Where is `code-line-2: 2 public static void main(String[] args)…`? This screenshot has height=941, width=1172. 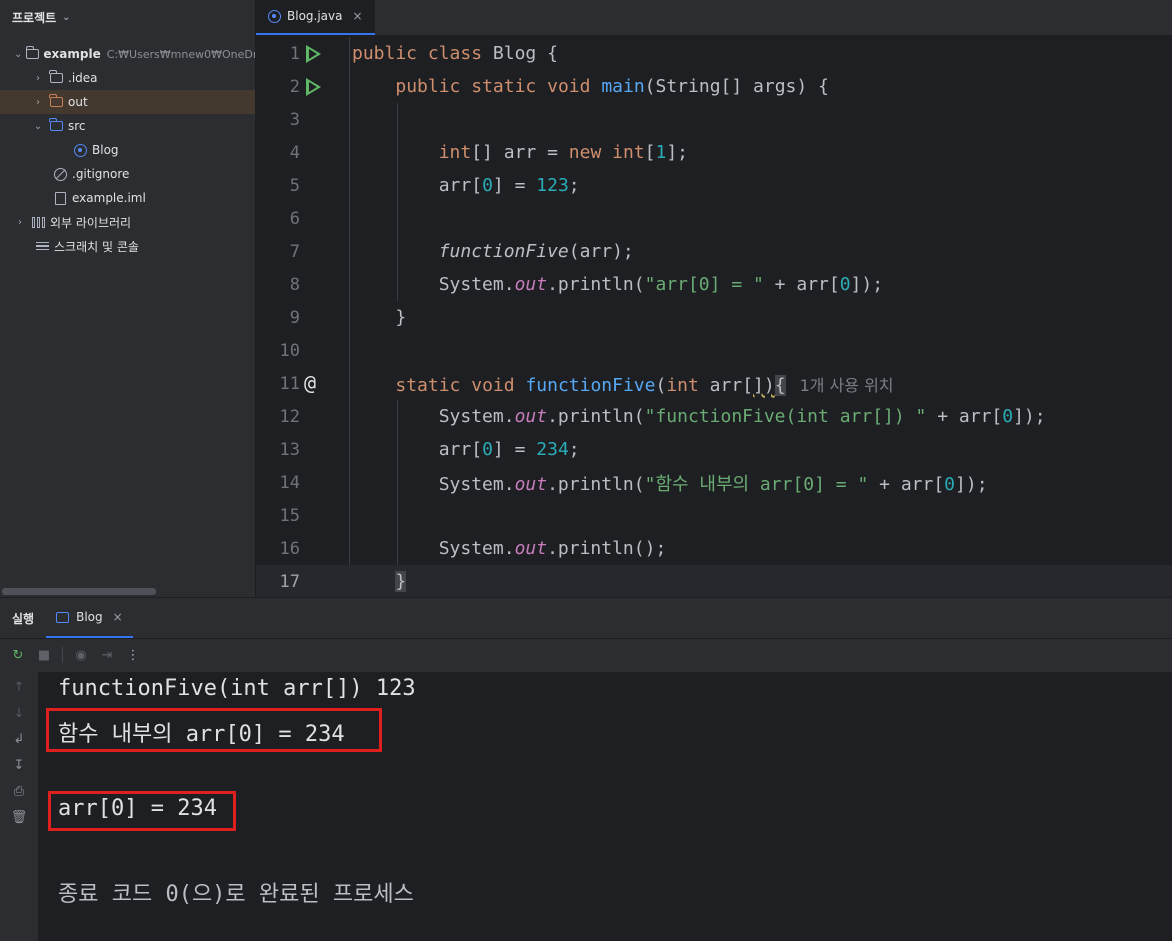
code-line-2: 2 public static void main(String[] args)… is located at coordinates (714, 86).